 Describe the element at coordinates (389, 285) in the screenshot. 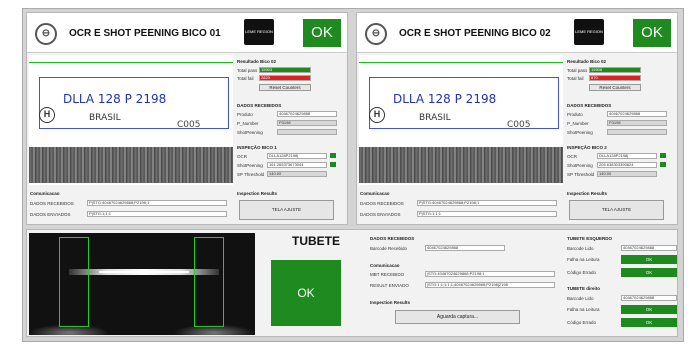

I see `result-enviado-label: RESULT ENVIADO` at that location.